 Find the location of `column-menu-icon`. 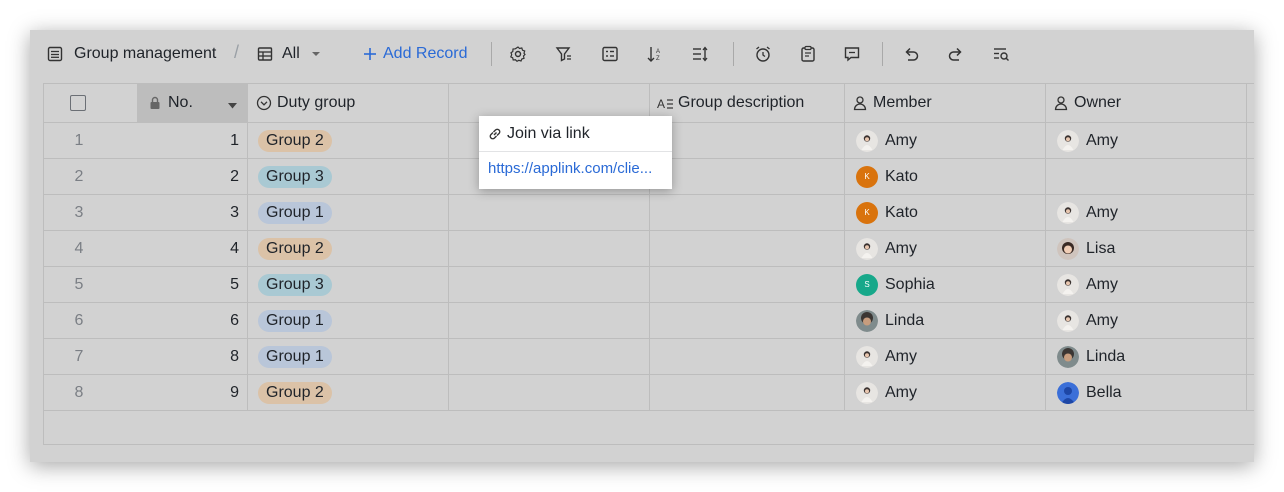

column-menu-icon is located at coordinates (232, 107).